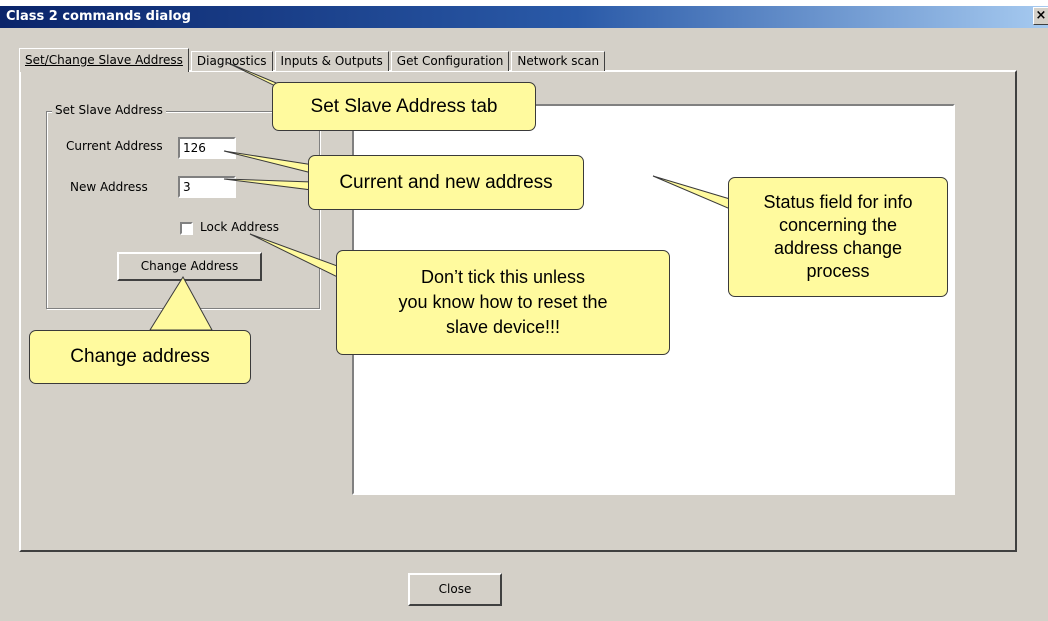 The image size is (1048, 621). What do you see at coordinates (186, 228) in the screenshot?
I see `lock-address-checkbox` at bounding box center [186, 228].